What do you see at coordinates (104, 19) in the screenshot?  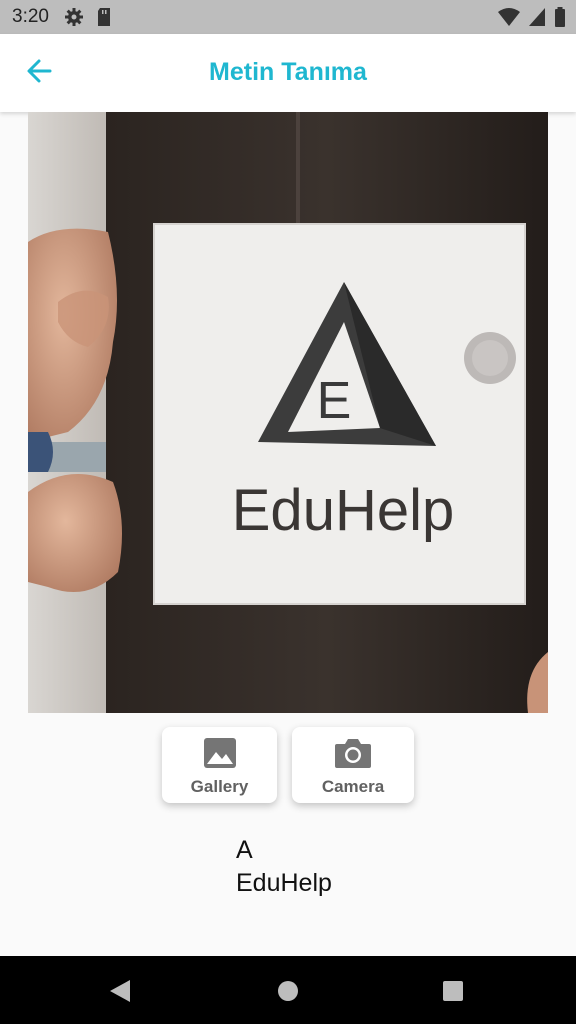 I see `sd-card-icon` at bounding box center [104, 19].